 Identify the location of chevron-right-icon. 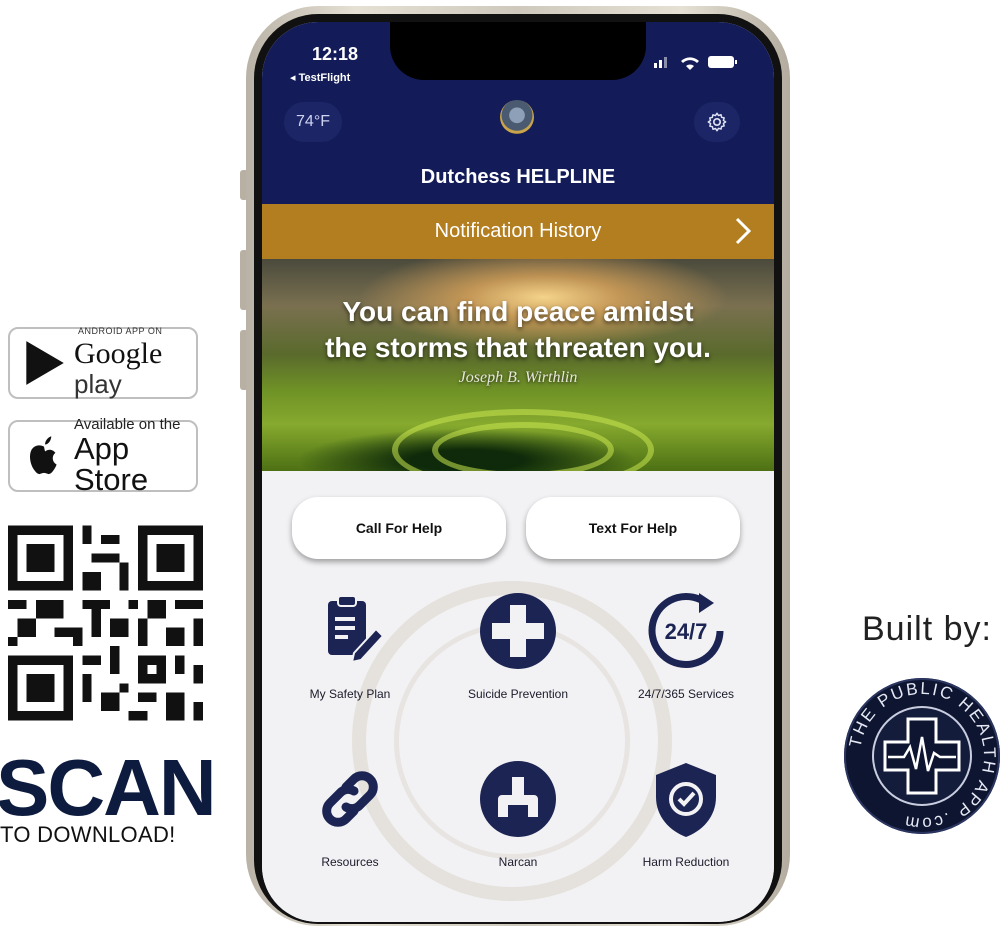
(743, 231).